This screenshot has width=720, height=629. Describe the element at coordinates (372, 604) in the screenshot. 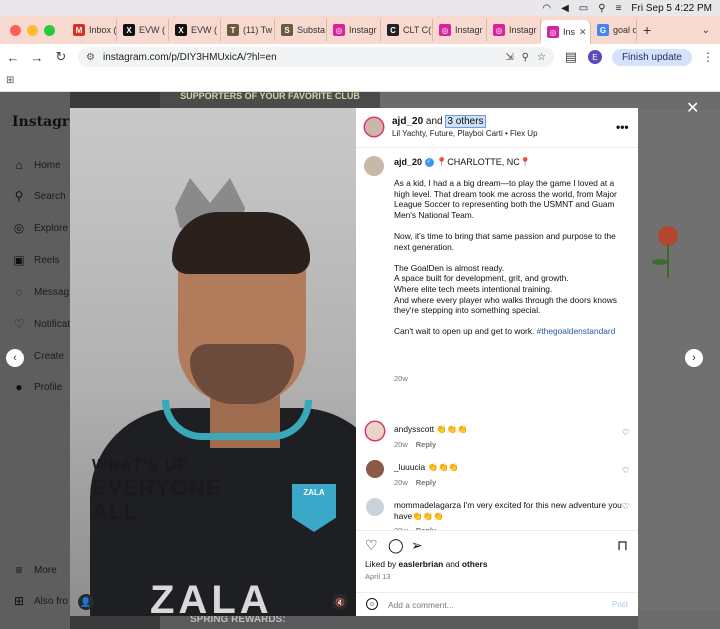

I see `emoji-icon: ☺` at that location.